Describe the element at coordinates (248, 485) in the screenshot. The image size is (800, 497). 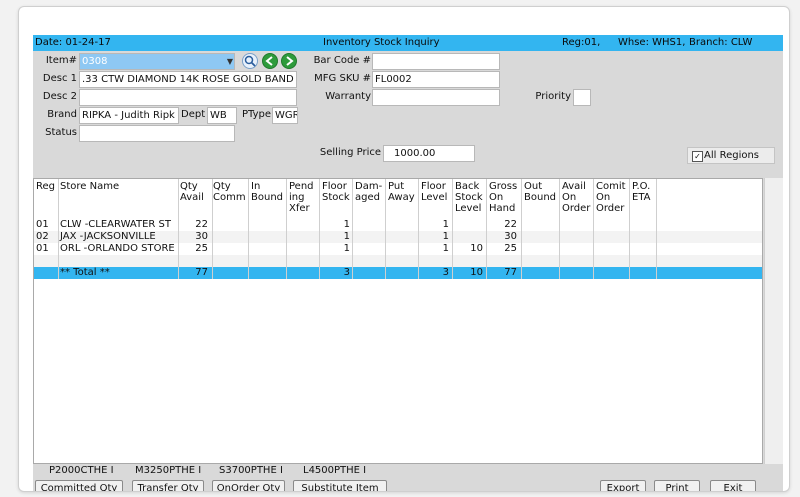
I see `onorder-qty-button: OnOrder Qty` at that location.